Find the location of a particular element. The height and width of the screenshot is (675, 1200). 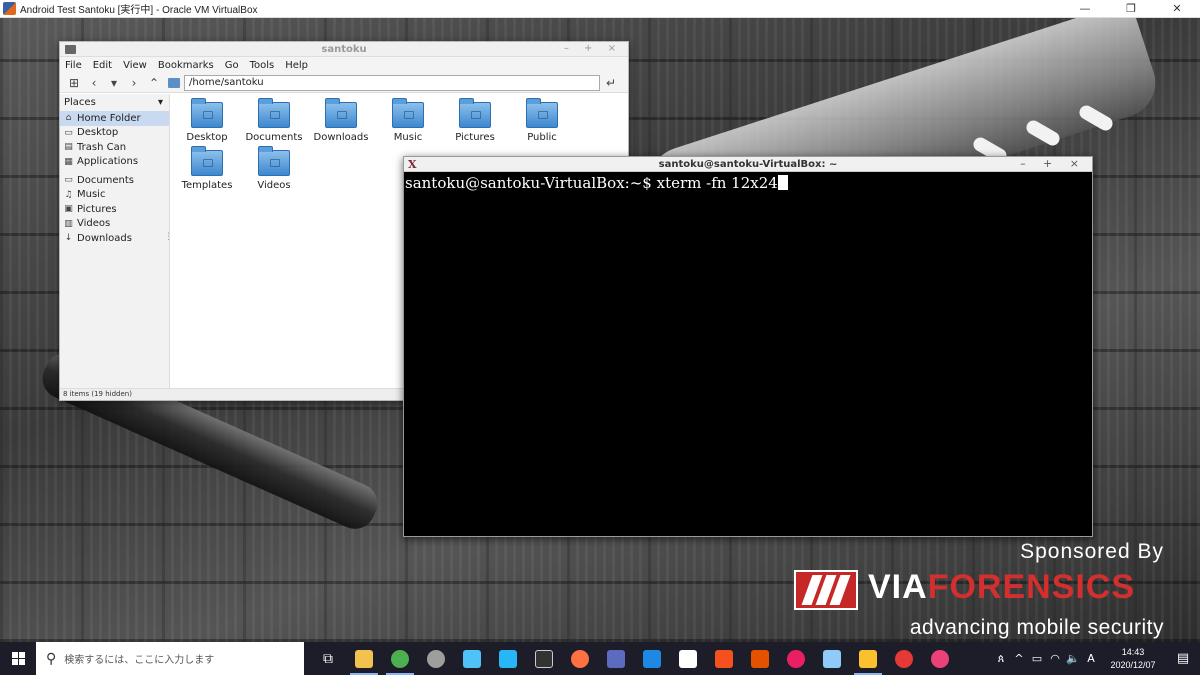

taskbar-app-wireshark is located at coordinates (652, 658).